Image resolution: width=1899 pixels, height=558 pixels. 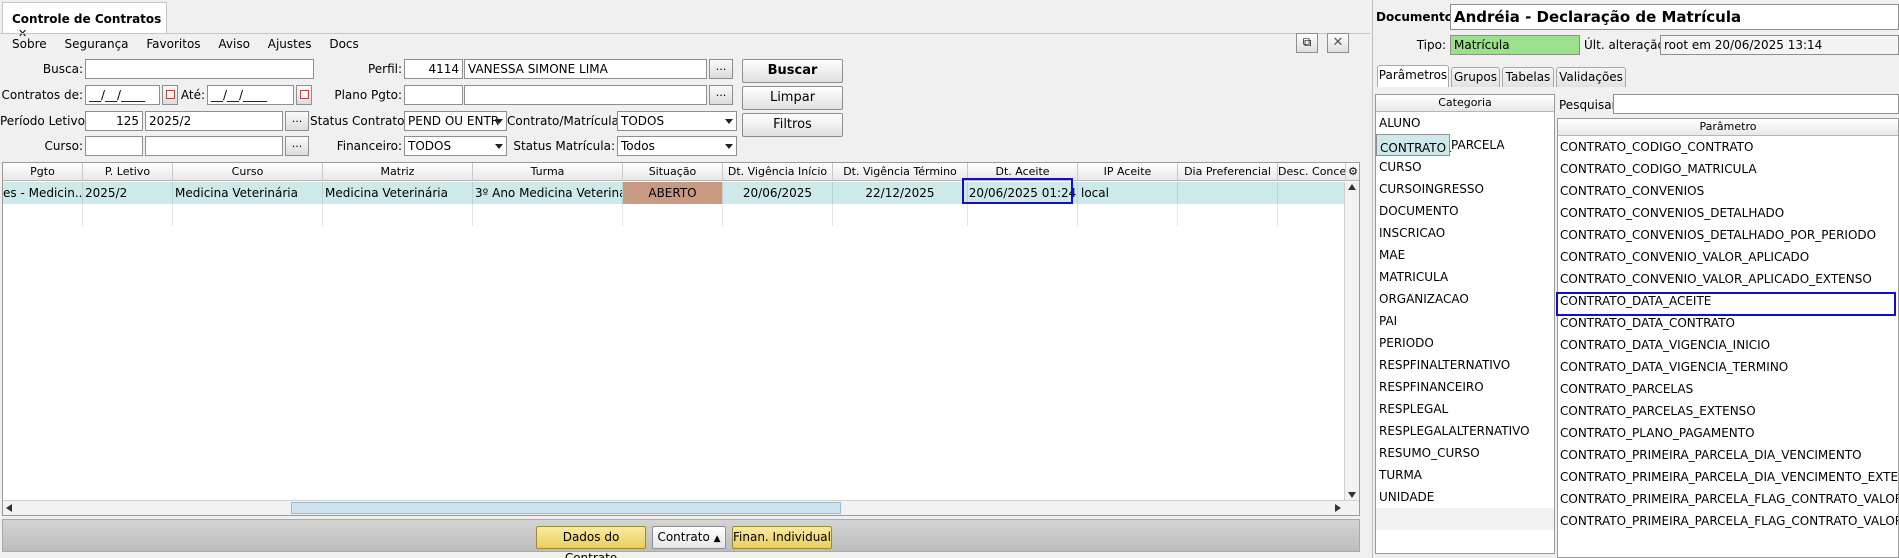 I want to click on tipo-input: Matrícula, so click(x=1515, y=45).